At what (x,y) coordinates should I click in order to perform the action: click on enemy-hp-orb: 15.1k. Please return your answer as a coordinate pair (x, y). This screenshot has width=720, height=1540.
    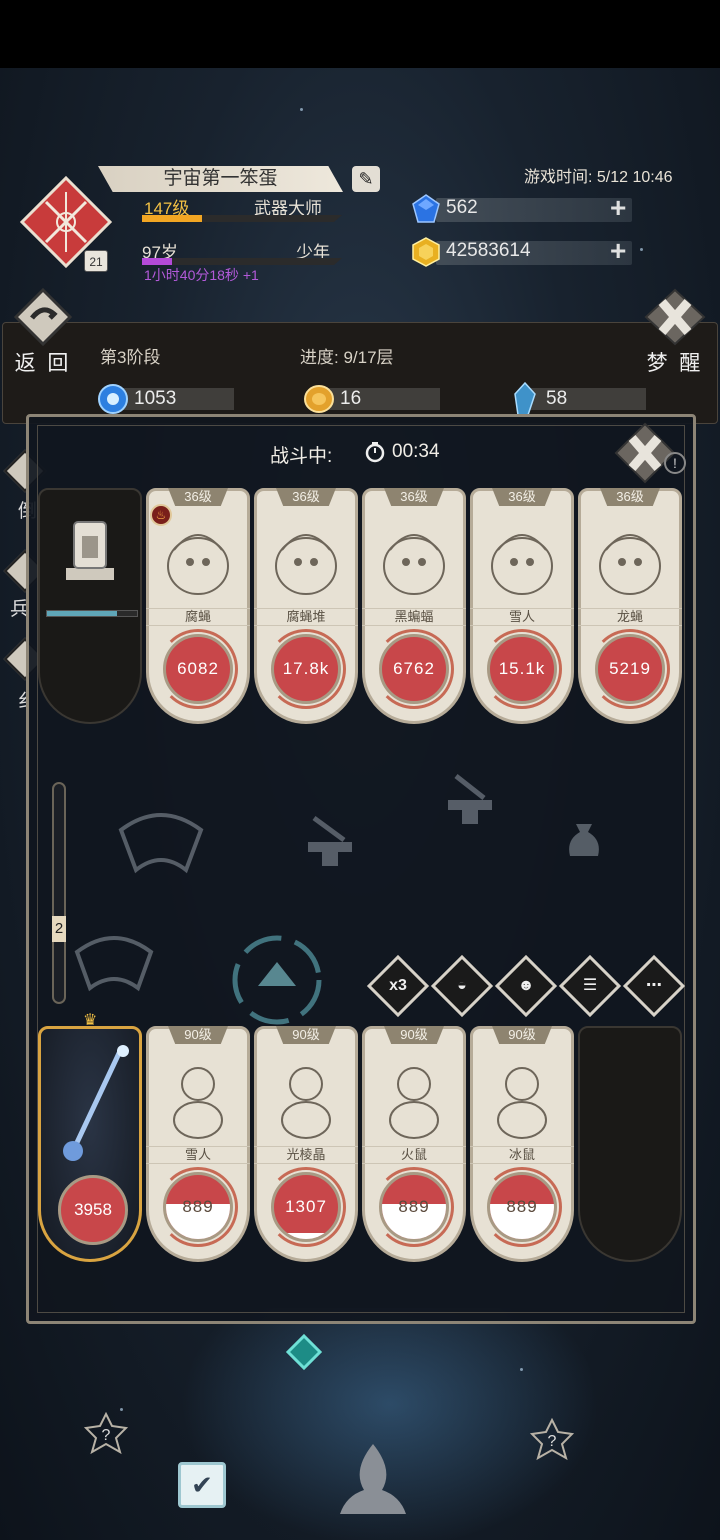
    Looking at the image, I should click on (522, 669).